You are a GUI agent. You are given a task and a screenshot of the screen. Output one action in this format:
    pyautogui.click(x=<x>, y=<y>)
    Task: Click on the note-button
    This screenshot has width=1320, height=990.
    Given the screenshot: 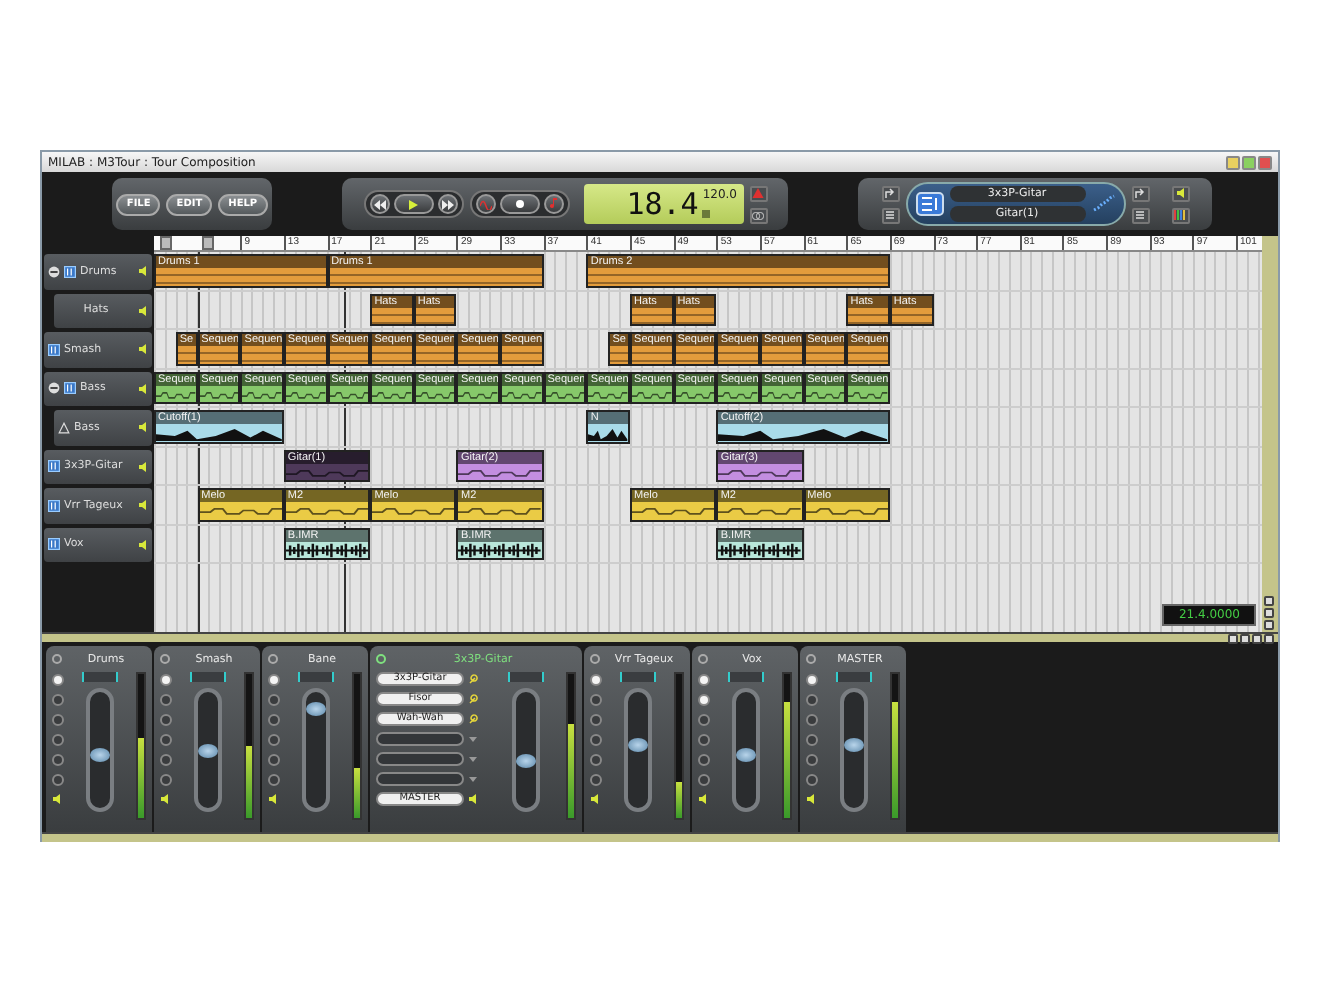 What is the action you would take?
    pyautogui.click(x=553, y=204)
    